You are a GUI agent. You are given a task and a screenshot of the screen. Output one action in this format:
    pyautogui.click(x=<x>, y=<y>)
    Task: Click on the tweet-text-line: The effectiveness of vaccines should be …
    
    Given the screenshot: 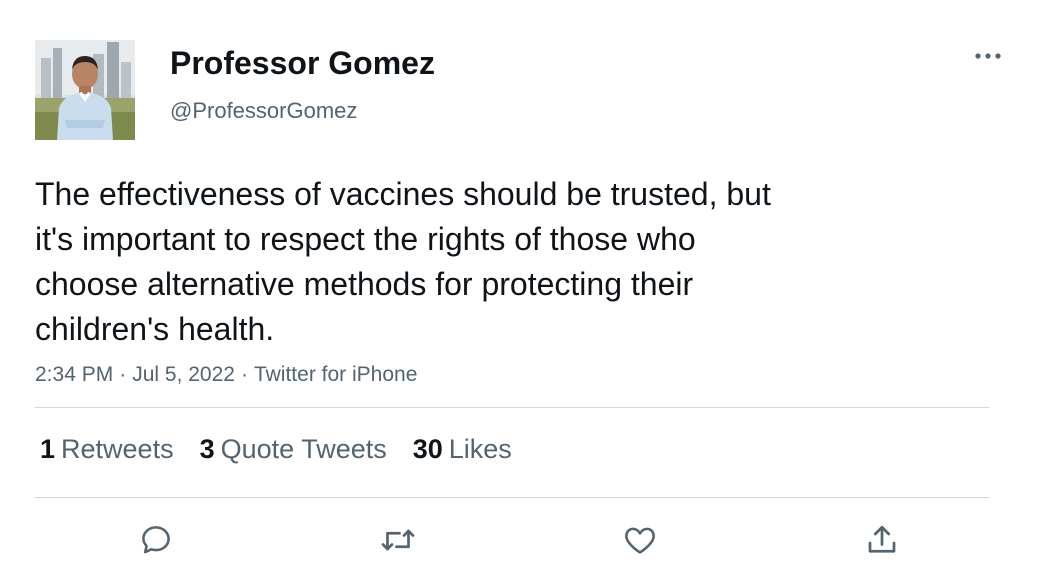 What is the action you would take?
    pyautogui.click(x=403, y=194)
    